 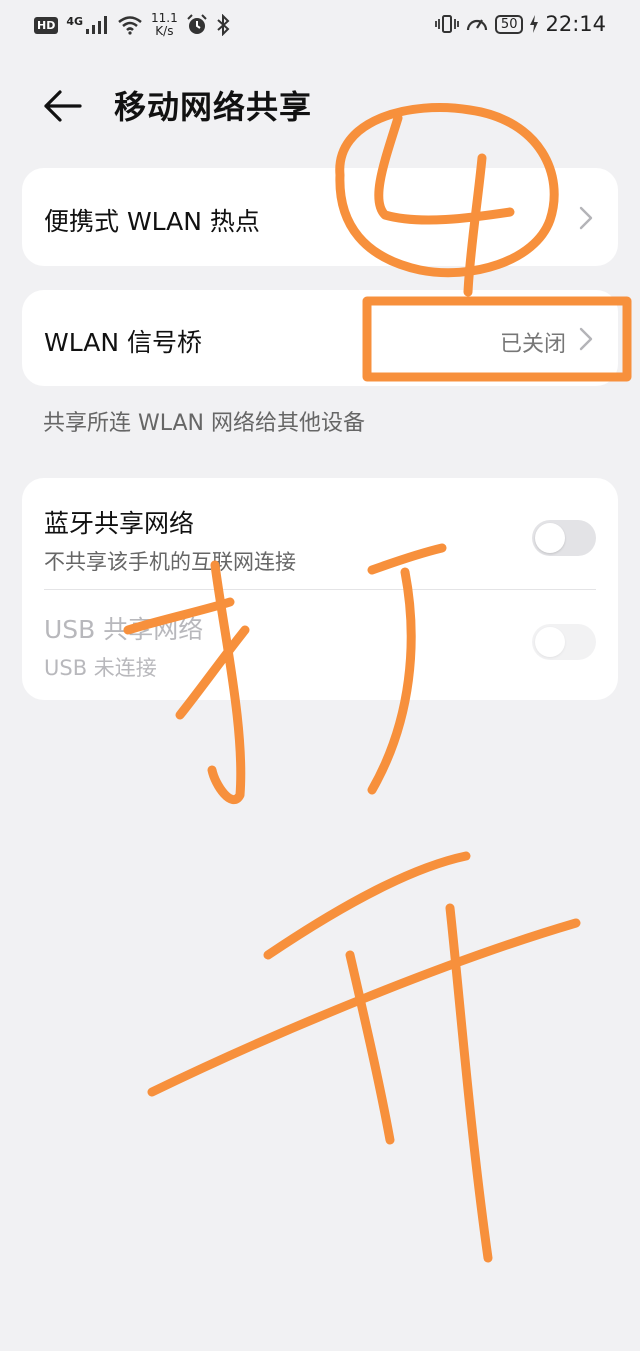 What do you see at coordinates (197, 24) in the screenshot?
I see `alarm-icon` at bounding box center [197, 24].